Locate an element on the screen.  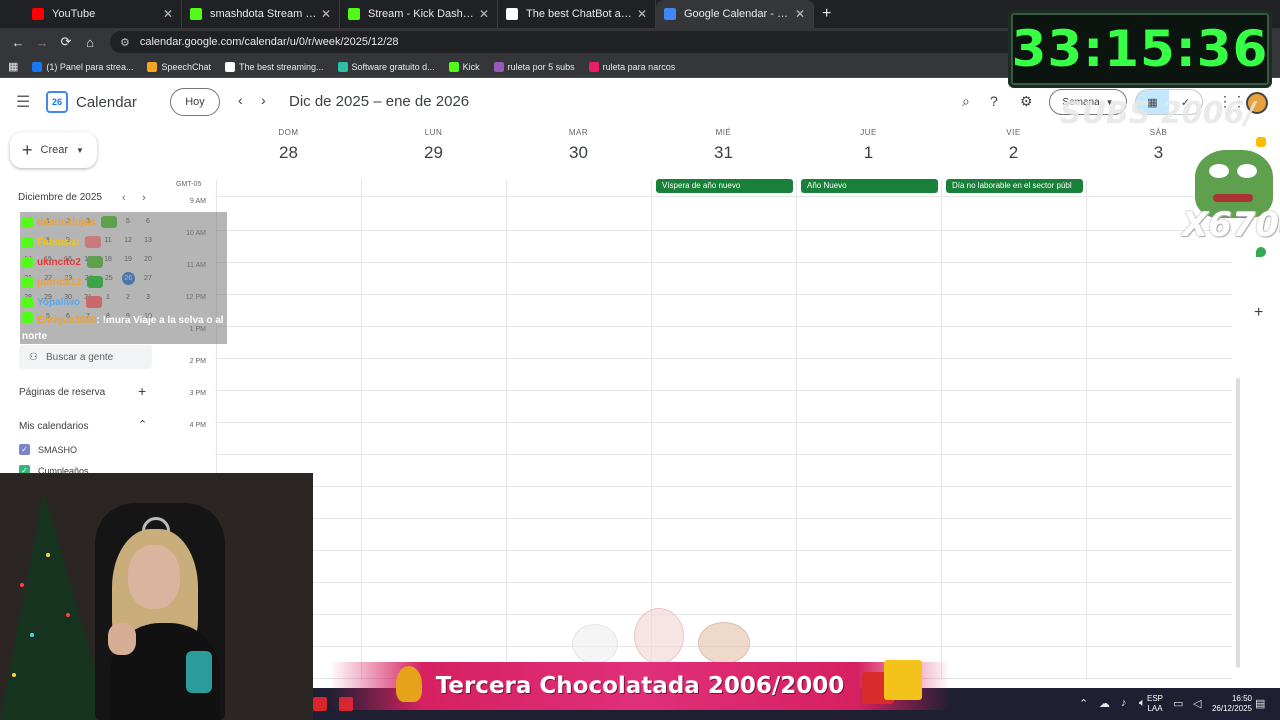
browser-tab: smashdota Stream - Watch Live ✕ is located at coordinates (261, 14).